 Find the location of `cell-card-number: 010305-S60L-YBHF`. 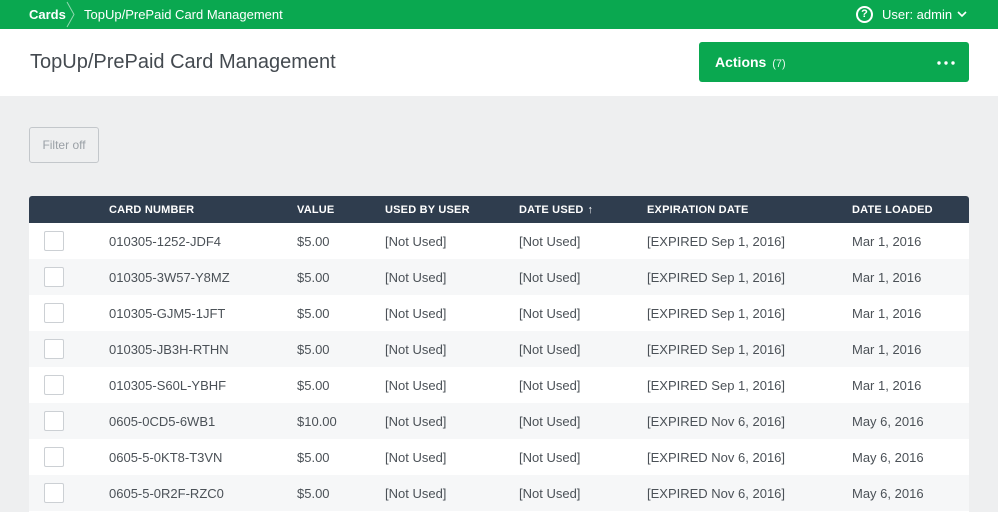

cell-card-number: 010305-S60L-YBHF is located at coordinates (168, 385).